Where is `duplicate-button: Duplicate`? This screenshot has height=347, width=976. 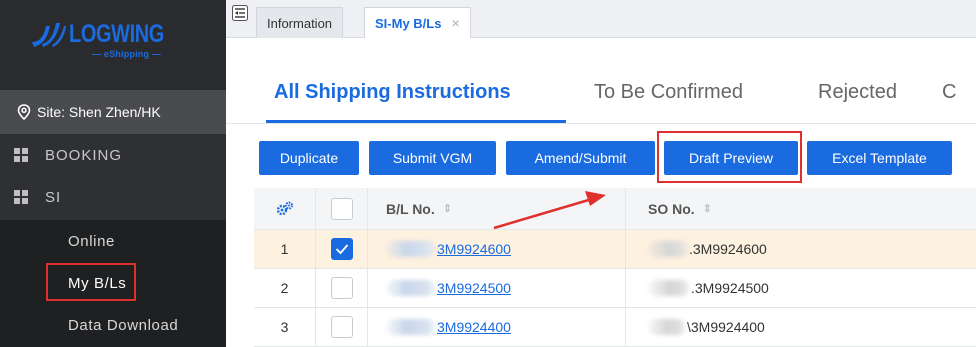 duplicate-button: Duplicate is located at coordinates (309, 158).